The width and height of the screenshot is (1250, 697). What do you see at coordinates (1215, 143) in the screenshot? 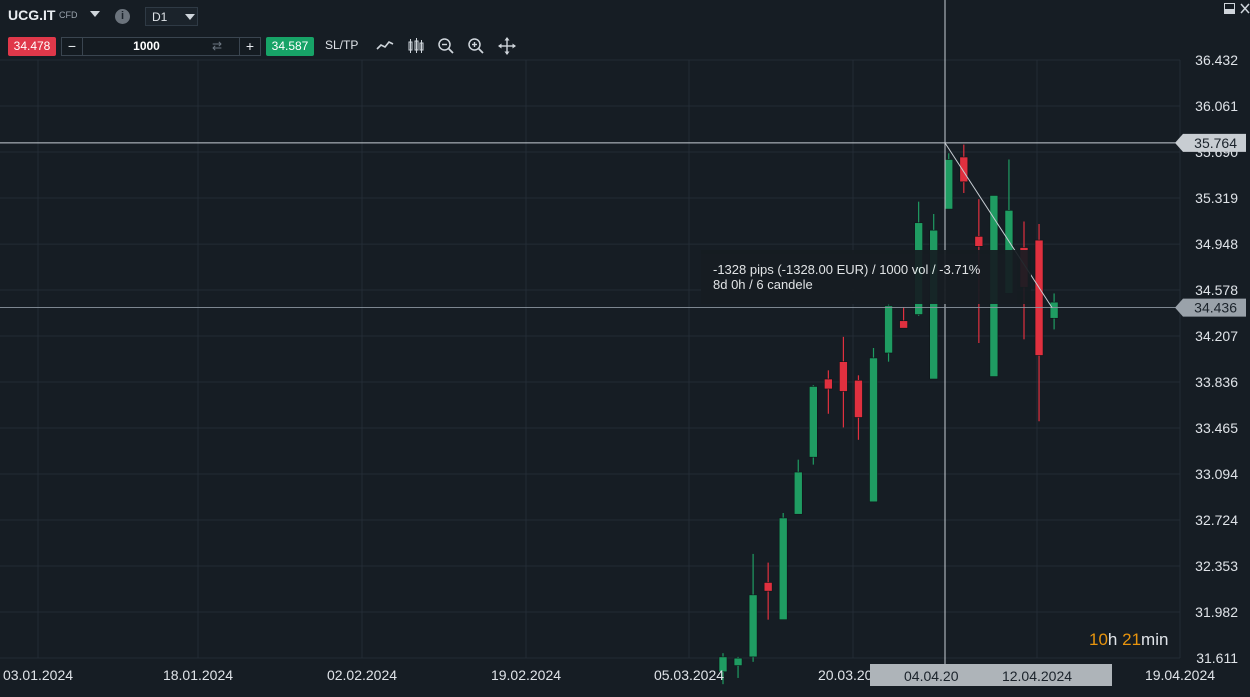
I see `crosshair-price-tag: 35.764` at bounding box center [1215, 143].